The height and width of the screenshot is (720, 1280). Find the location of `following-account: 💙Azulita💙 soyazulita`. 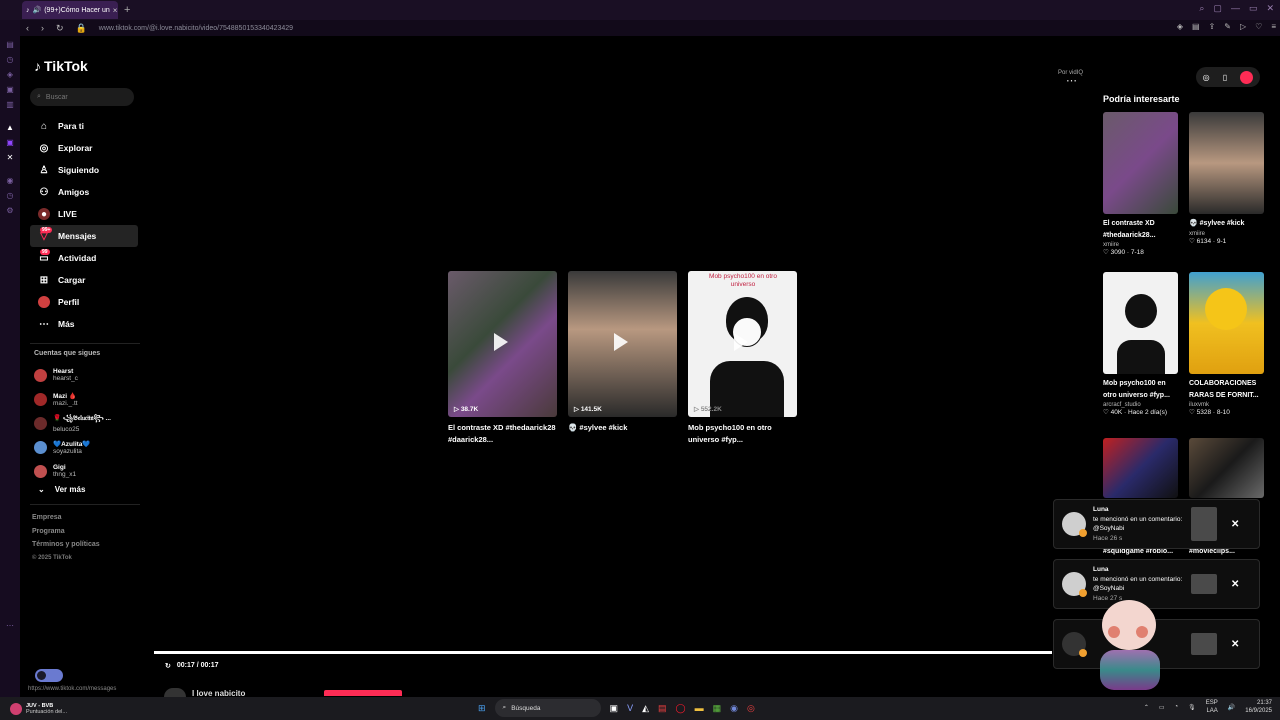

following-account: 💙Azulita💙 soyazulita is located at coordinates (90, 447).